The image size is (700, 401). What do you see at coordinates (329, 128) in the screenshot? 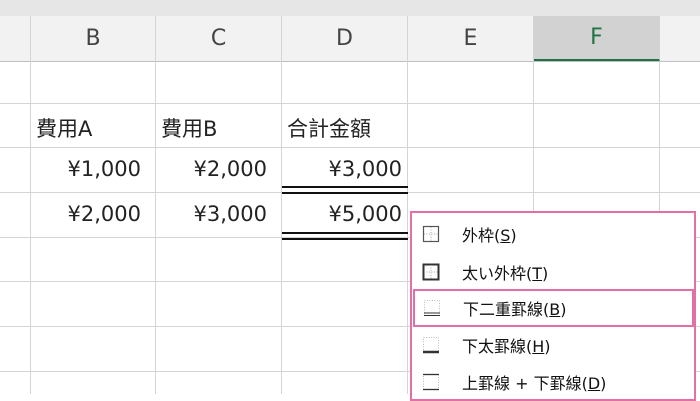
I see `cell-d-header: 合計金額` at bounding box center [329, 128].